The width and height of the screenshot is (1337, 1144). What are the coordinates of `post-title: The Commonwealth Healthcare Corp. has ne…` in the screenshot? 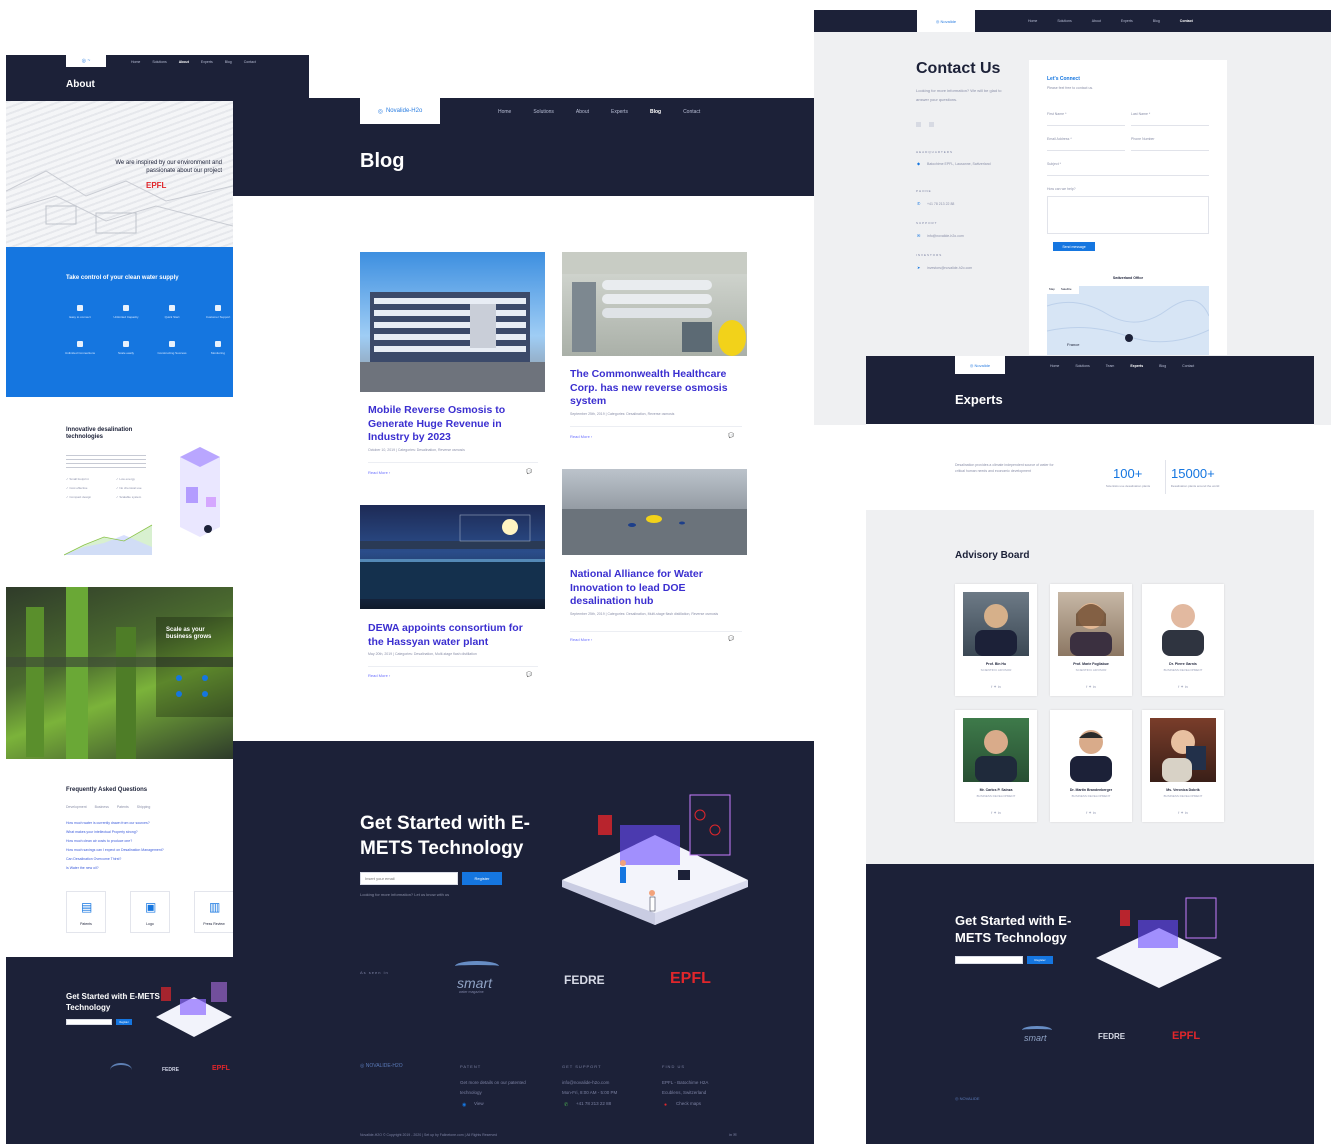 It's located at (656, 388).